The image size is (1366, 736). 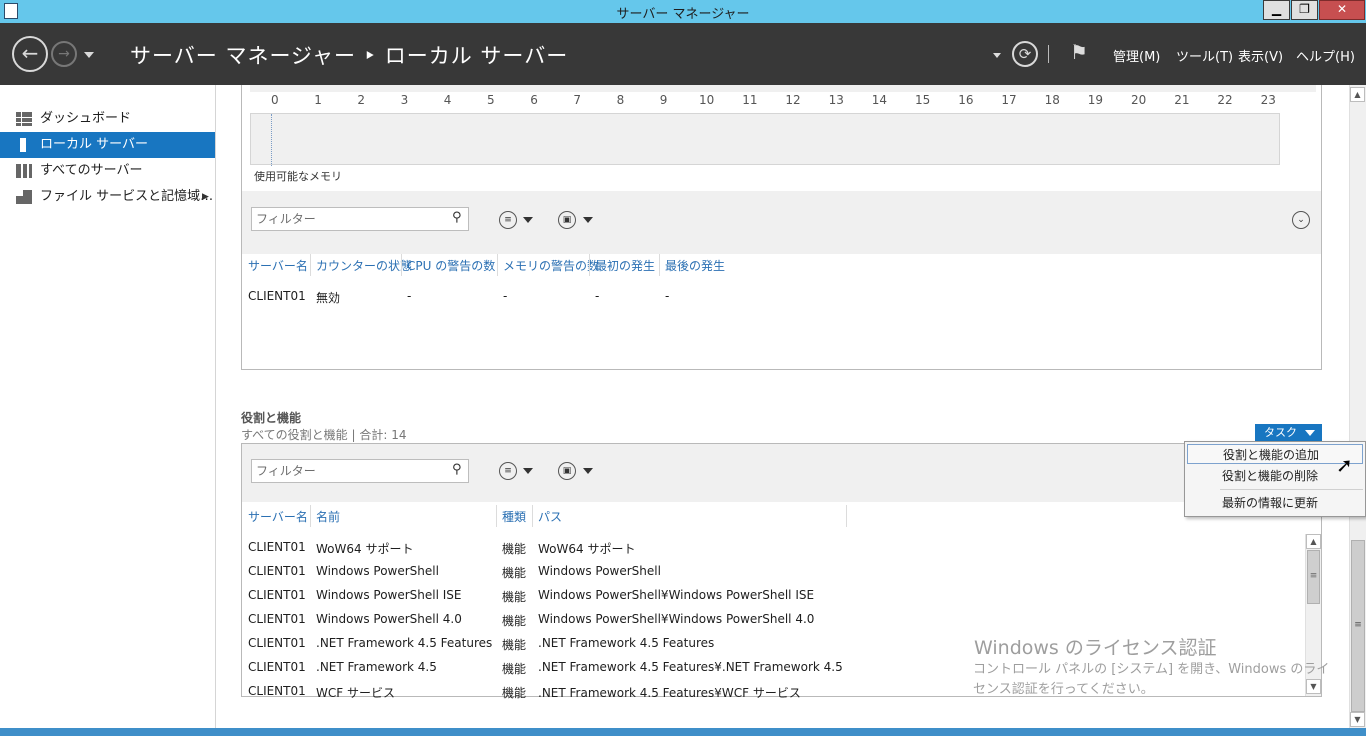 I want to click on hour-tick-label: 21, so click(x=1182, y=100).